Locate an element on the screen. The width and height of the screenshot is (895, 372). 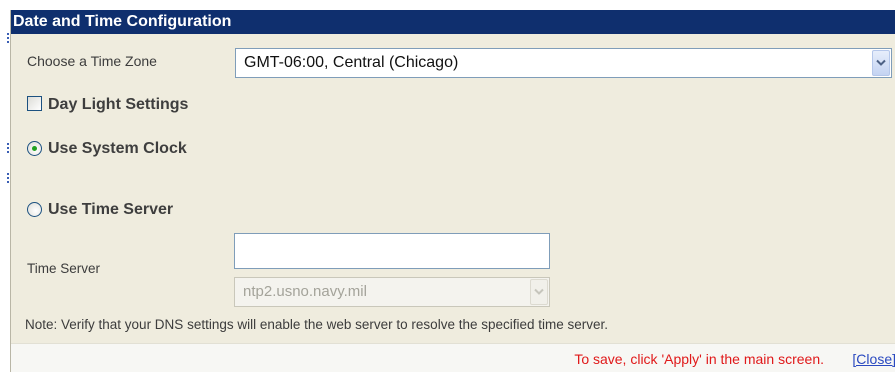
timezone-label: Choose a Time Zone is located at coordinates (92, 61).